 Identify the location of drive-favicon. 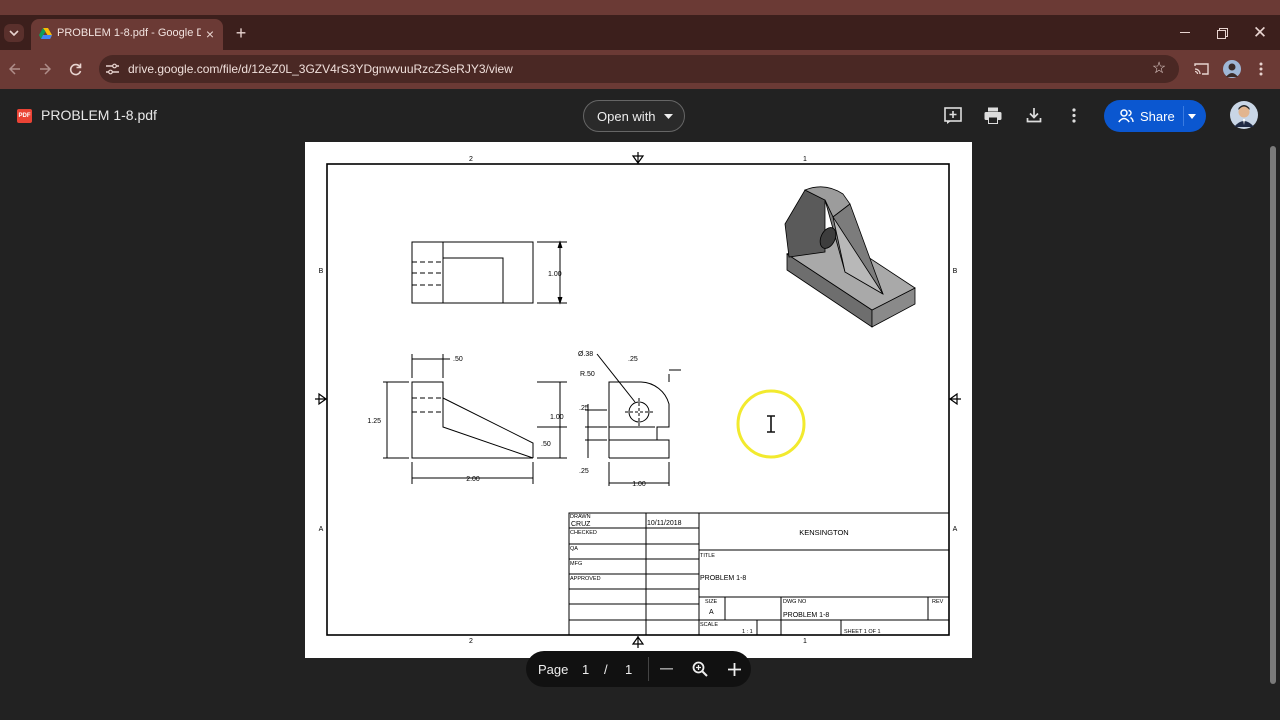
(45, 33).